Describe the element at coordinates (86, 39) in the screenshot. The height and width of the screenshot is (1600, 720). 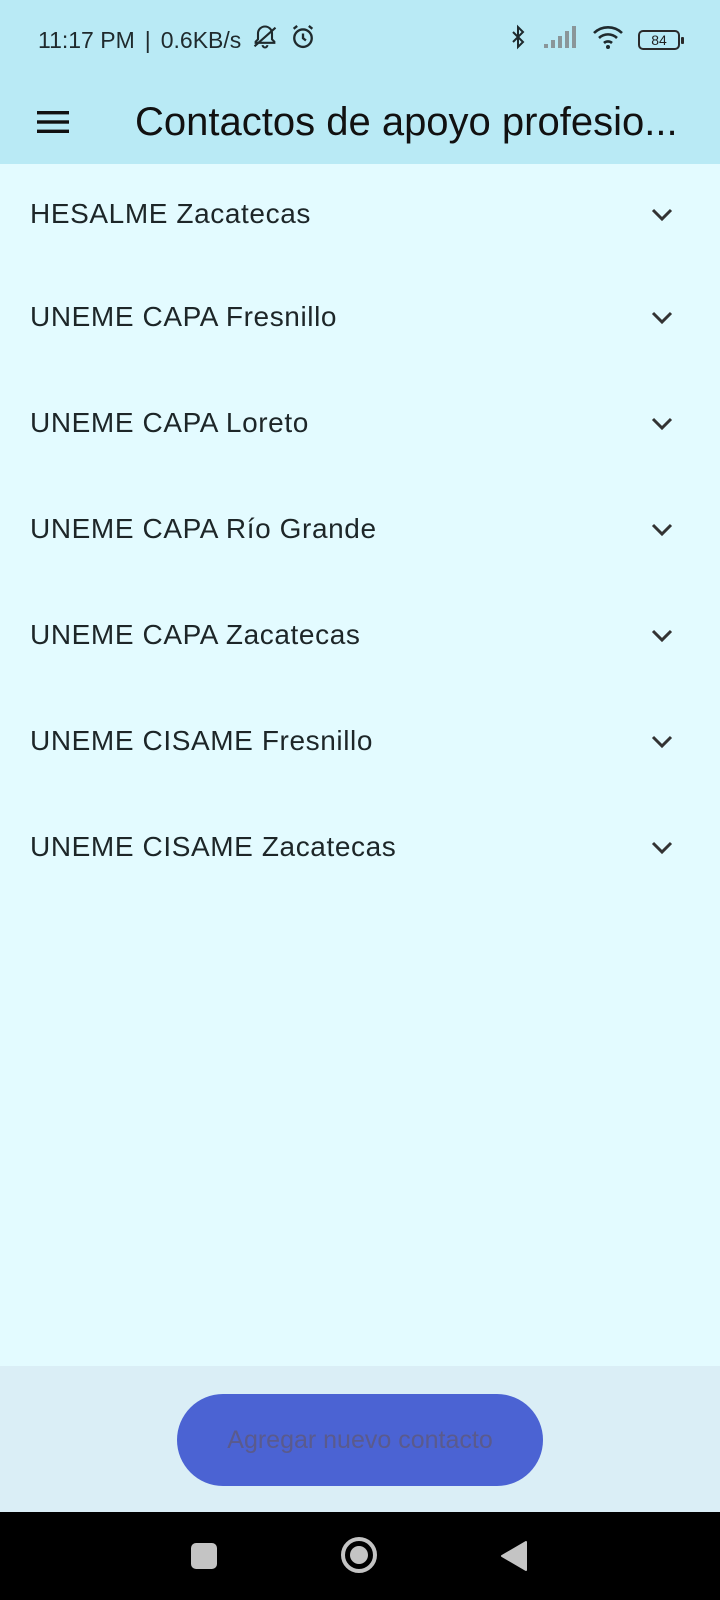
I see `status-time: 11:17 PM` at that location.